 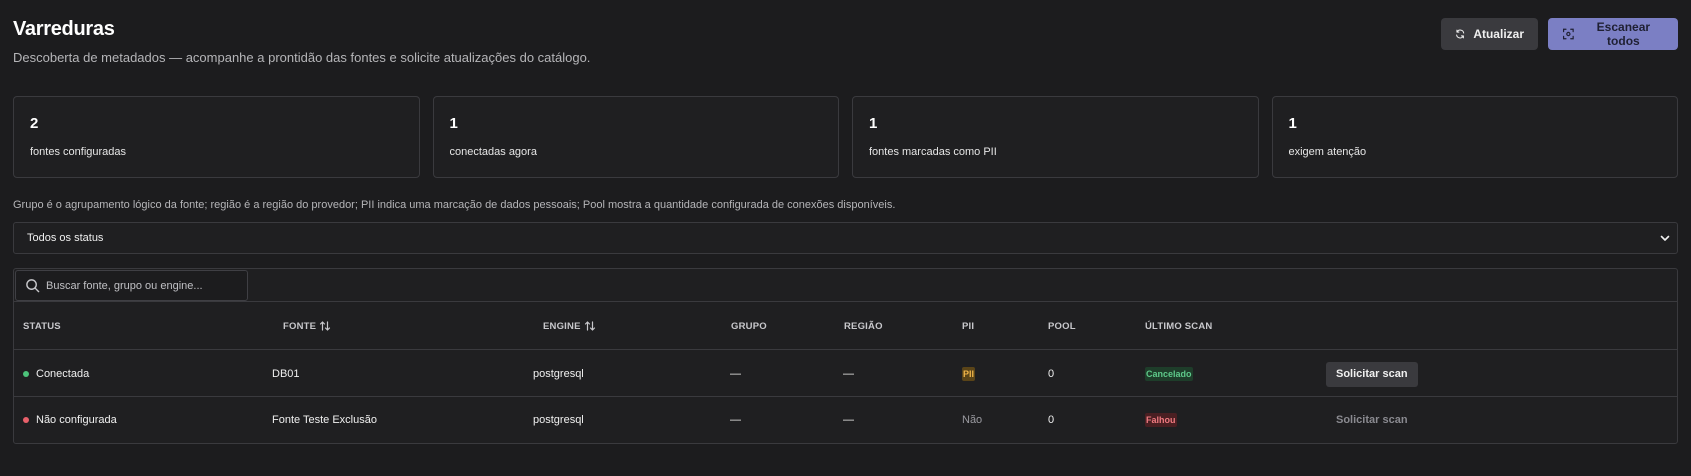 I want to click on fonte-cell: Fonte Teste Exclusão, so click(x=324, y=420).